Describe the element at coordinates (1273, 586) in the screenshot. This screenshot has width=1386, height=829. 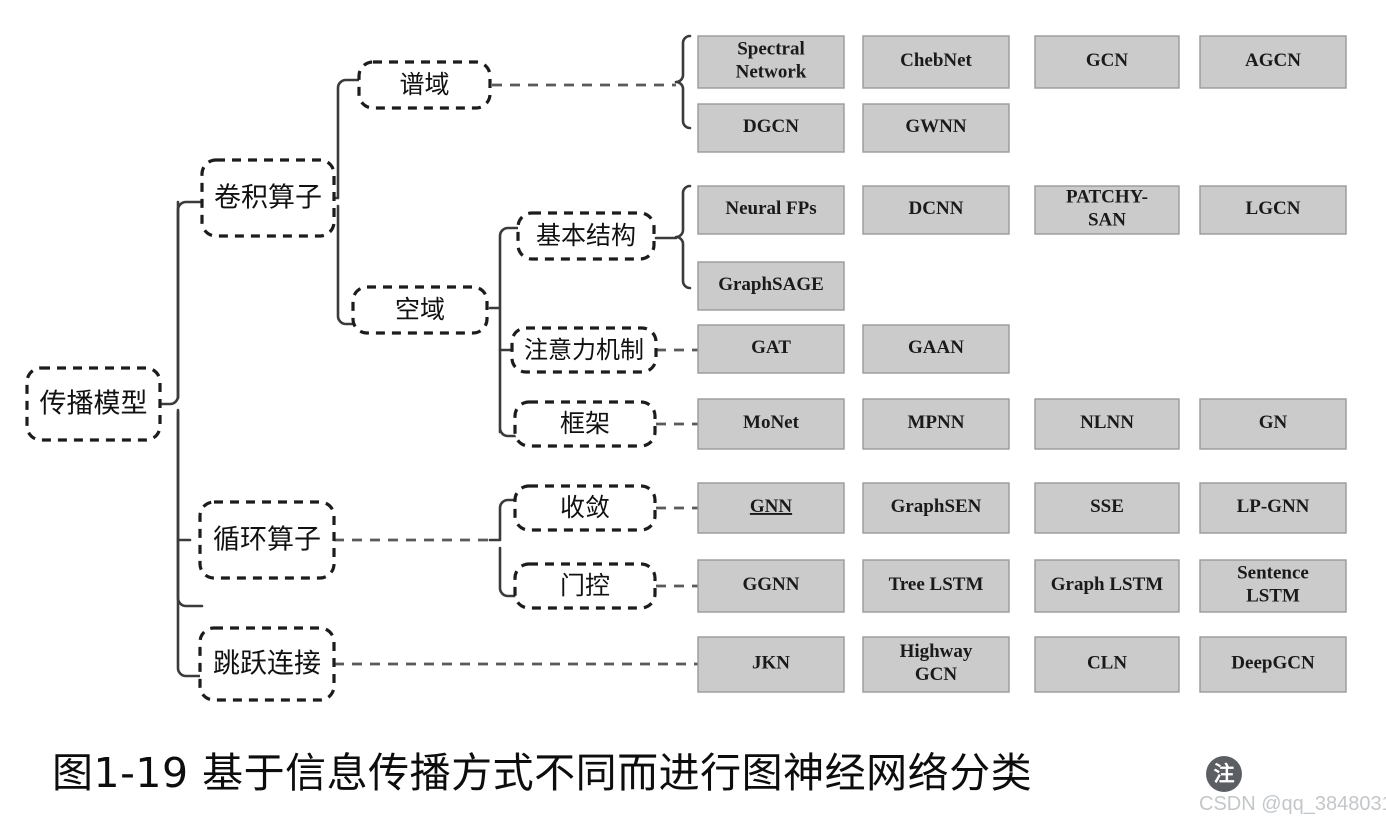
I see `leaf-node: Sentence LSTM` at that location.